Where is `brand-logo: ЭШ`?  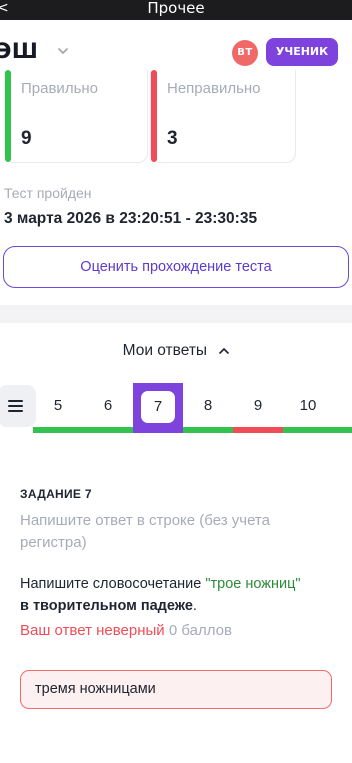 brand-logo: ЭШ is located at coordinates (19, 51).